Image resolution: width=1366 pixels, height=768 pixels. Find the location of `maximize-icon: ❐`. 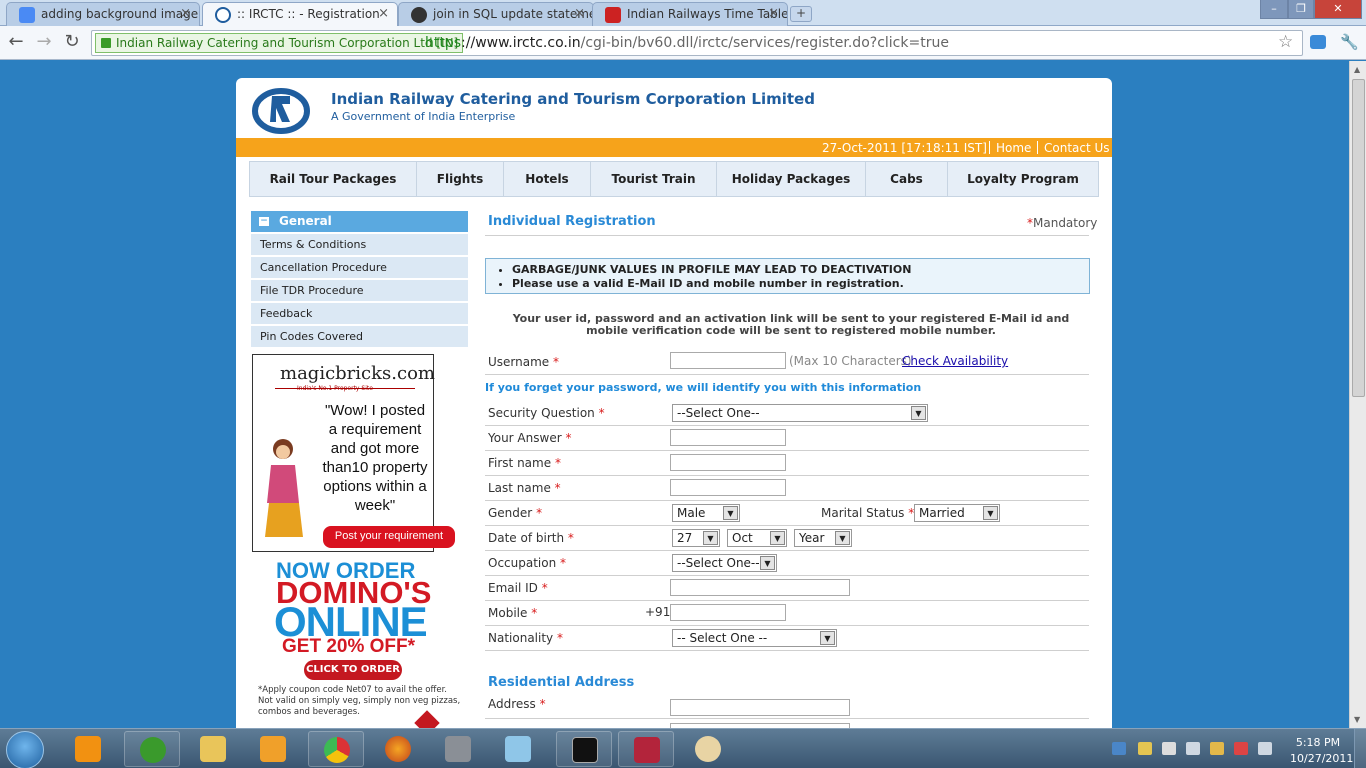

maximize-icon: ❐ is located at coordinates (1301, 9).